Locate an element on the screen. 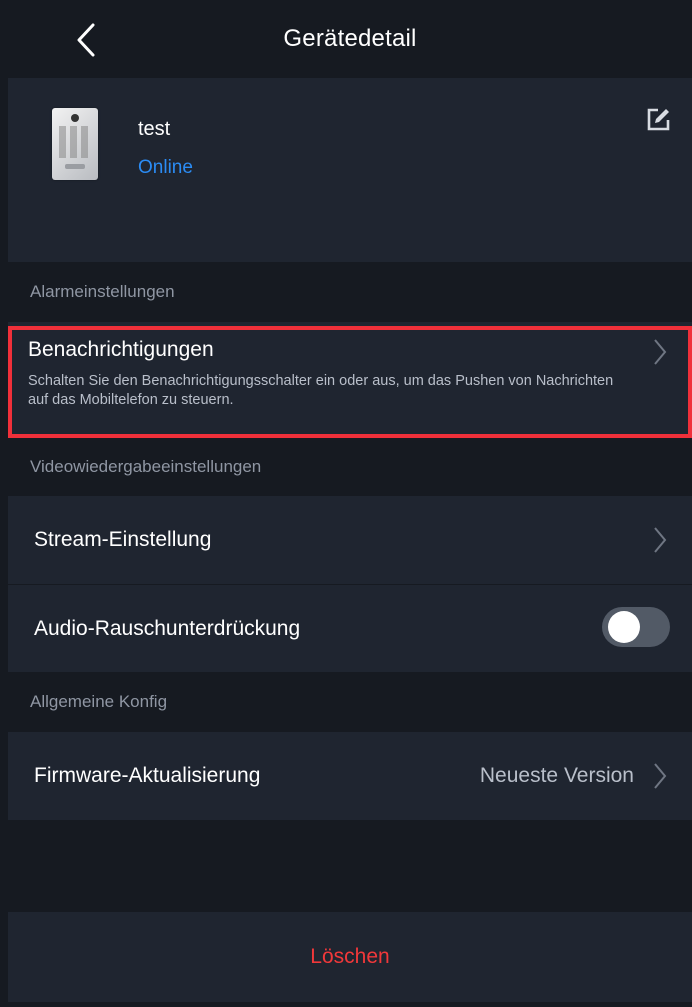 The height and width of the screenshot is (1007, 692). chevron-left-icon is located at coordinates (86, 40).